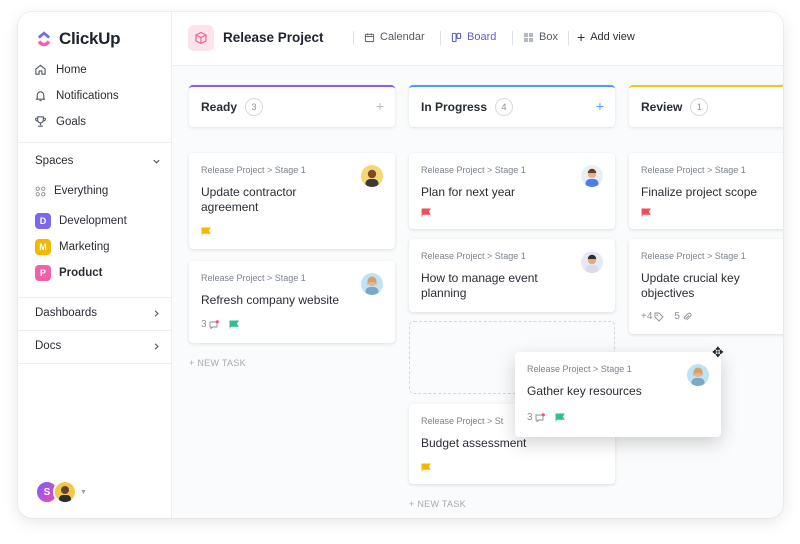 Image resolution: width=800 pixels, height=544 pixels. Describe the element at coordinates (402, 37) in the screenshot. I see `view-calendar-label: Calendar` at that location.